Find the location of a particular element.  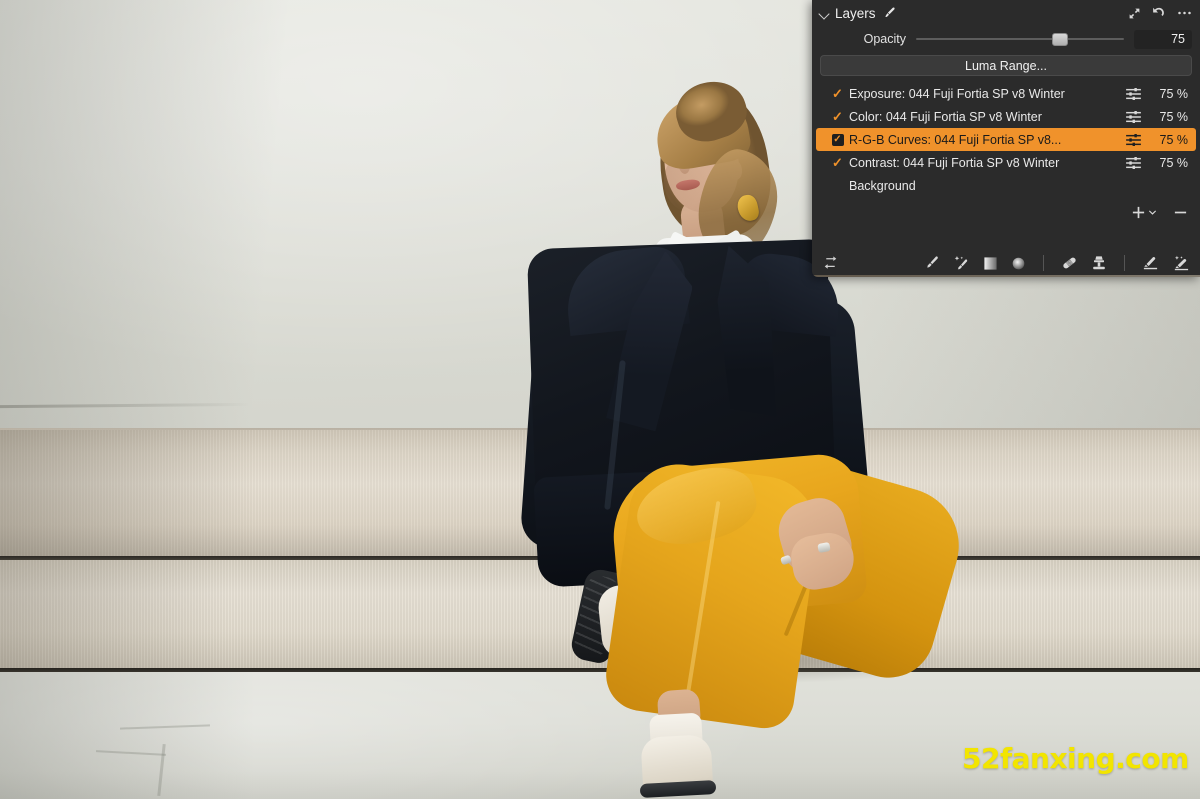

opacity-slider is located at coordinates (1020, 39).